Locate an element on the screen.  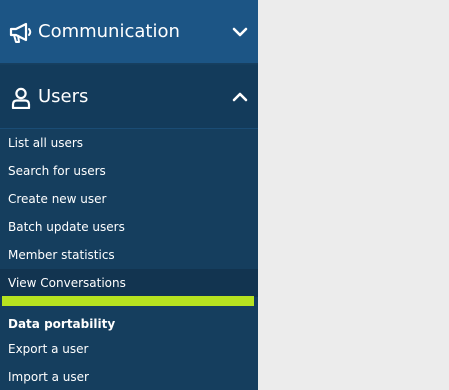
menu-item-import-a-user: Import a user is located at coordinates (129, 376).